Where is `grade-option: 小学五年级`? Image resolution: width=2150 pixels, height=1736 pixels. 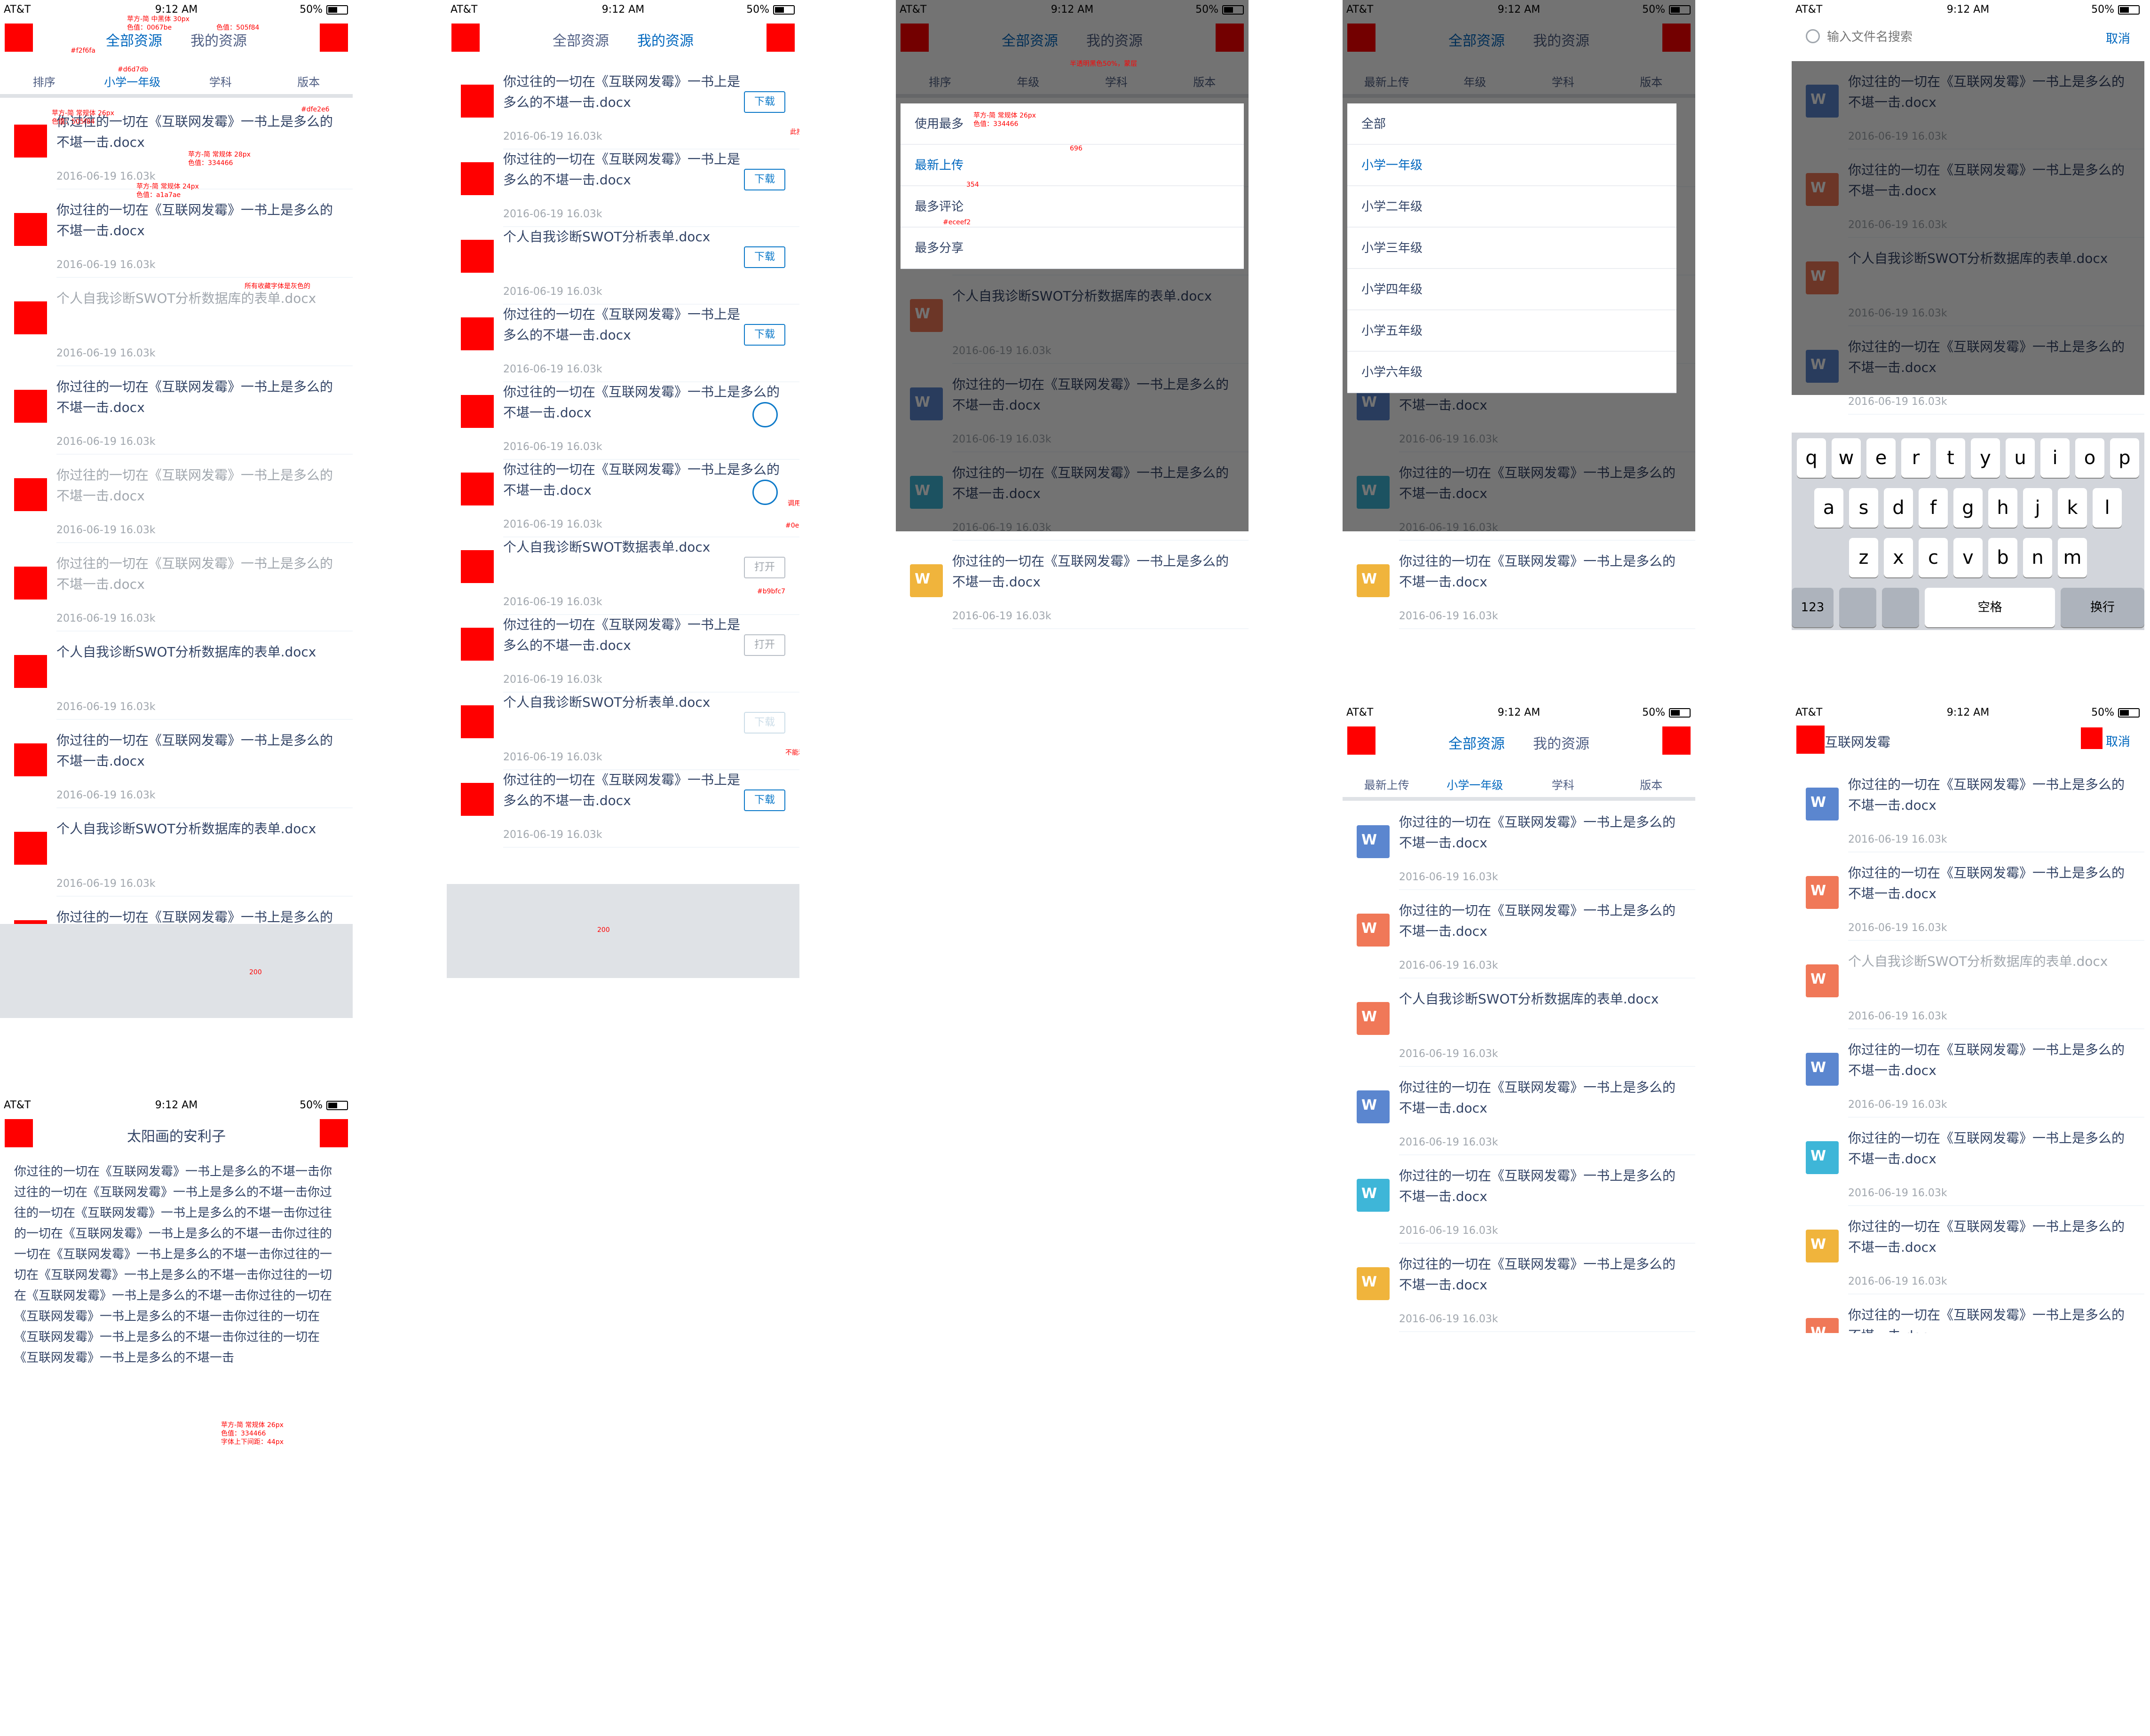 grade-option: 小学五年级 is located at coordinates (1511, 331).